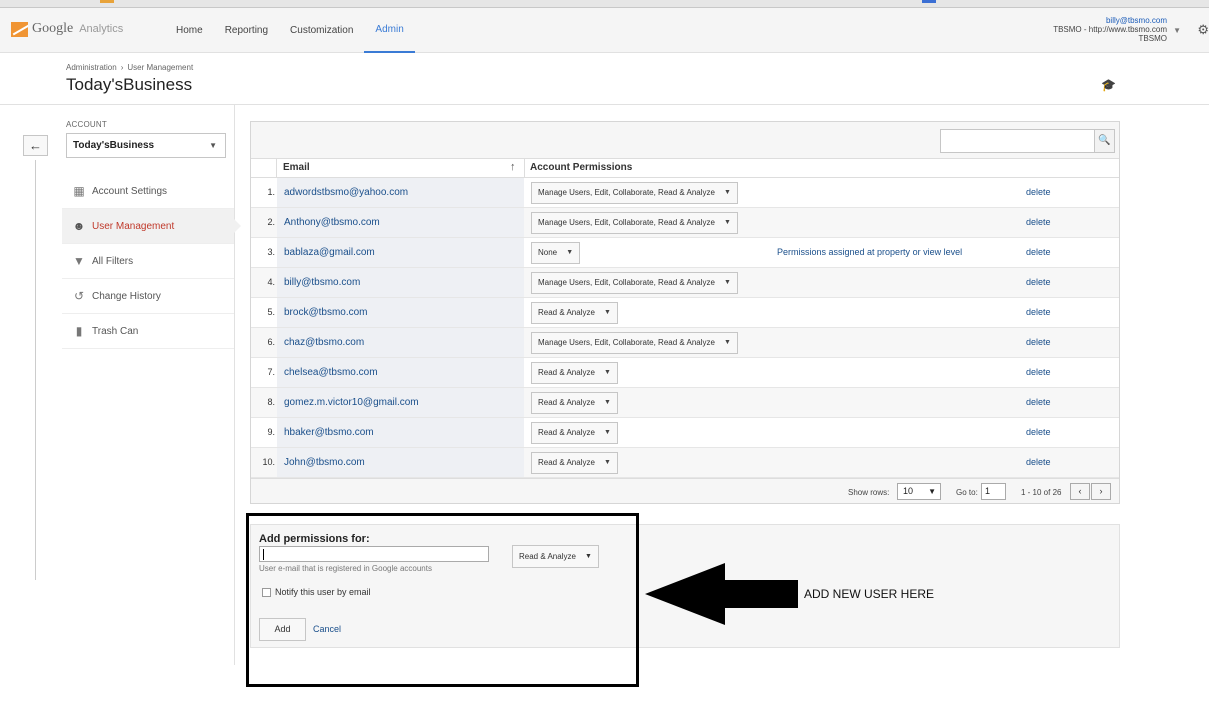 The height and width of the screenshot is (725, 1209). What do you see at coordinates (246, 30) in the screenshot?
I see `nav-reporting: Reporting` at bounding box center [246, 30].